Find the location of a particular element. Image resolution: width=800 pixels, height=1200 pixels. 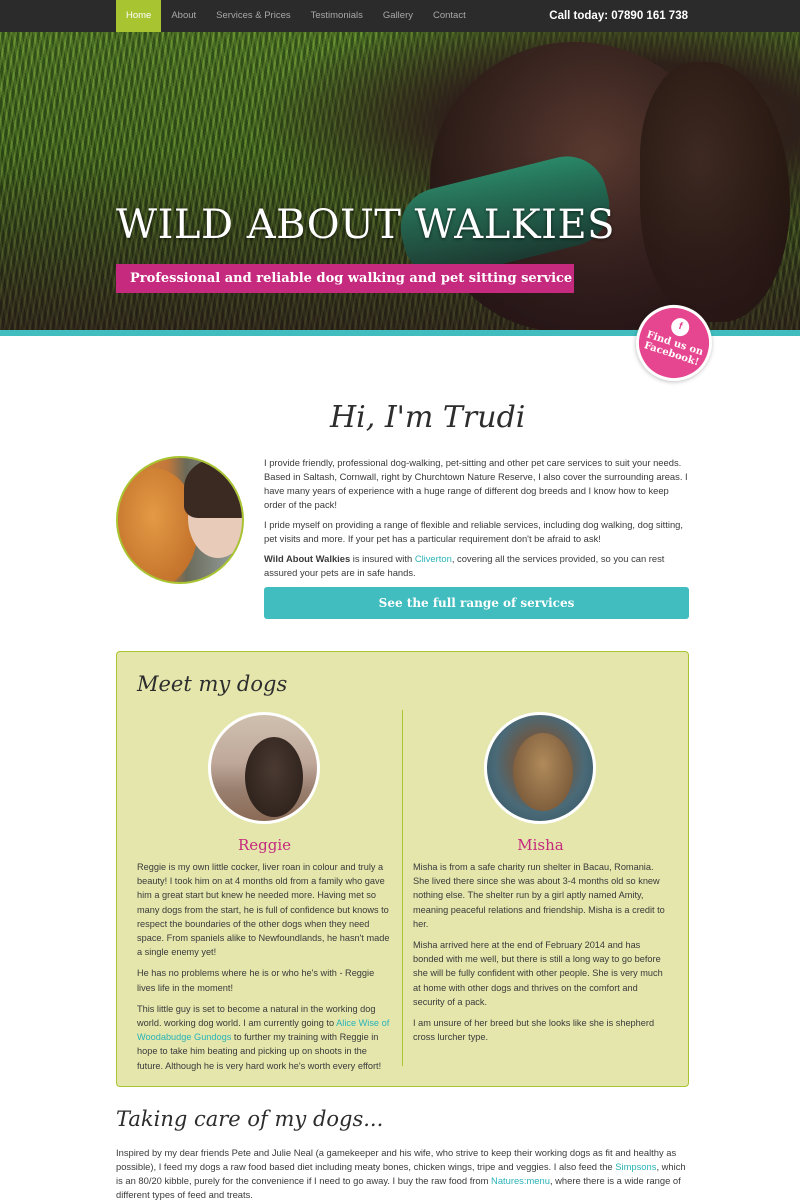

simpsons-link: Simpsons is located at coordinates (635, 1166).